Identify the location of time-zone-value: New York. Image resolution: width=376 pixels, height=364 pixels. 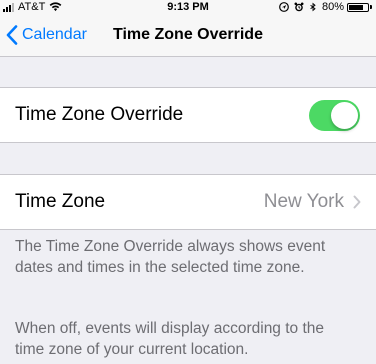
(303, 201).